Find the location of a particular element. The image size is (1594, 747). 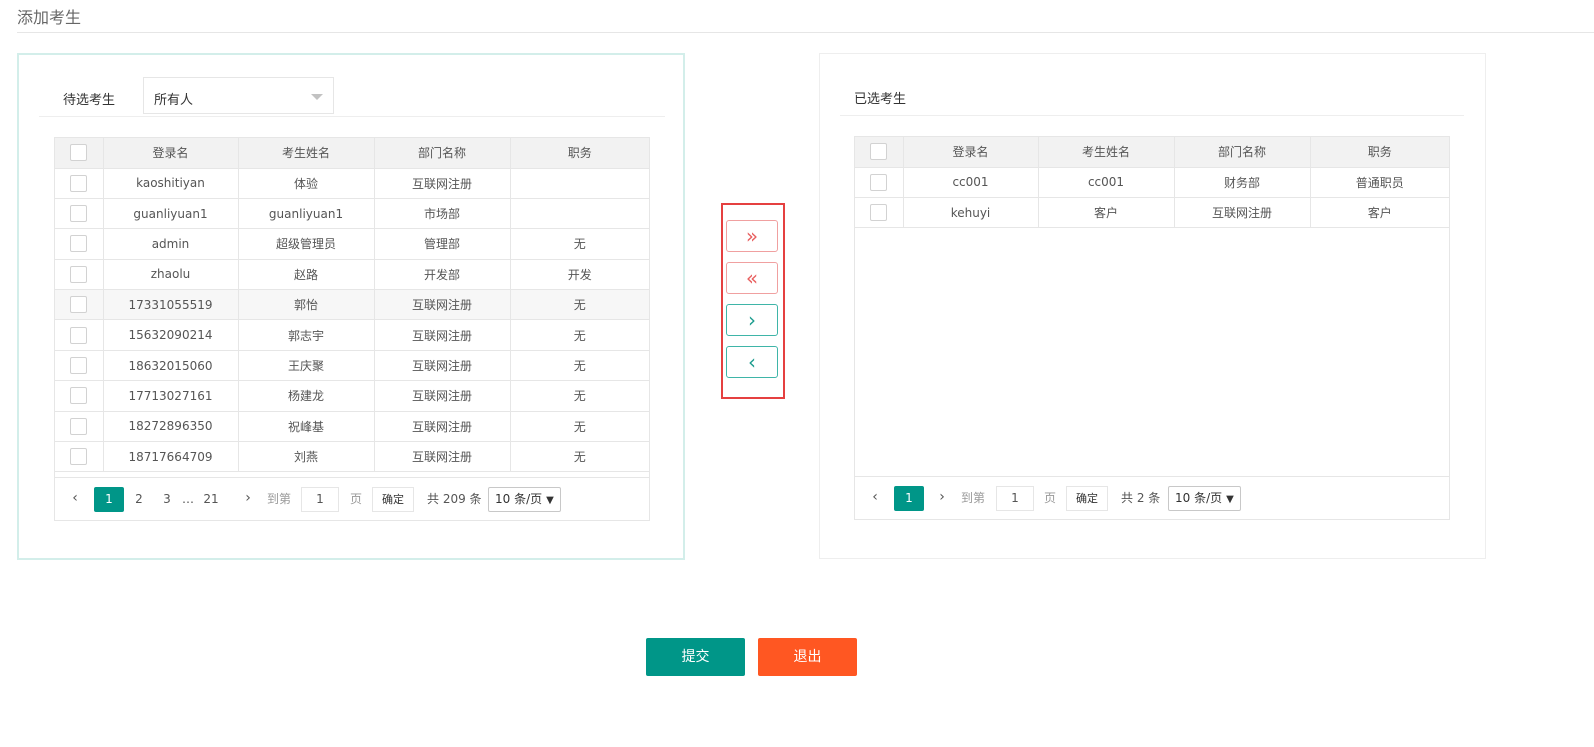

page-button: 21 is located at coordinates (211, 499).